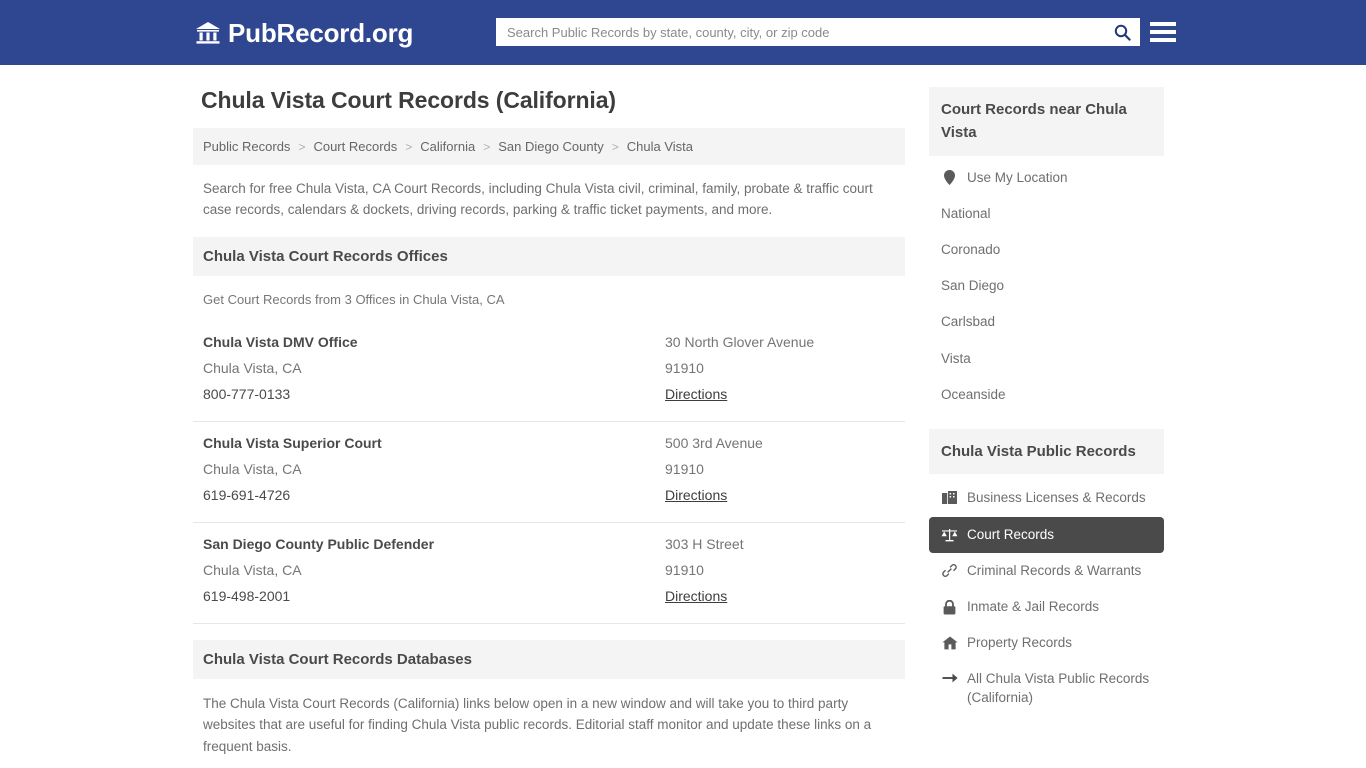 The width and height of the screenshot is (1366, 768). What do you see at coordinates (355, 146) in the screenshot?
I see `breadcrumb-item-court-records: Court Records` at bounding box center [355, 146].